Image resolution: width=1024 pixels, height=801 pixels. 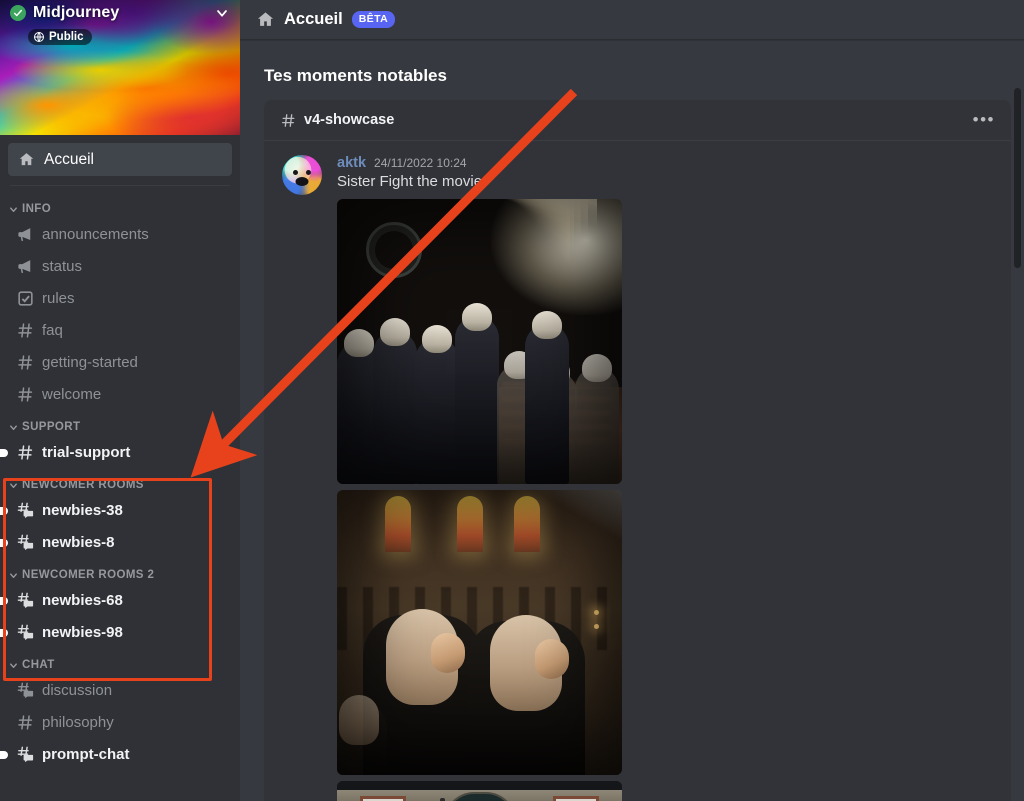 What do you see at coordinates (120, 67) in the screenshot?
I see `server-banner: Midjourney Public` at bounding box center [120, 67].